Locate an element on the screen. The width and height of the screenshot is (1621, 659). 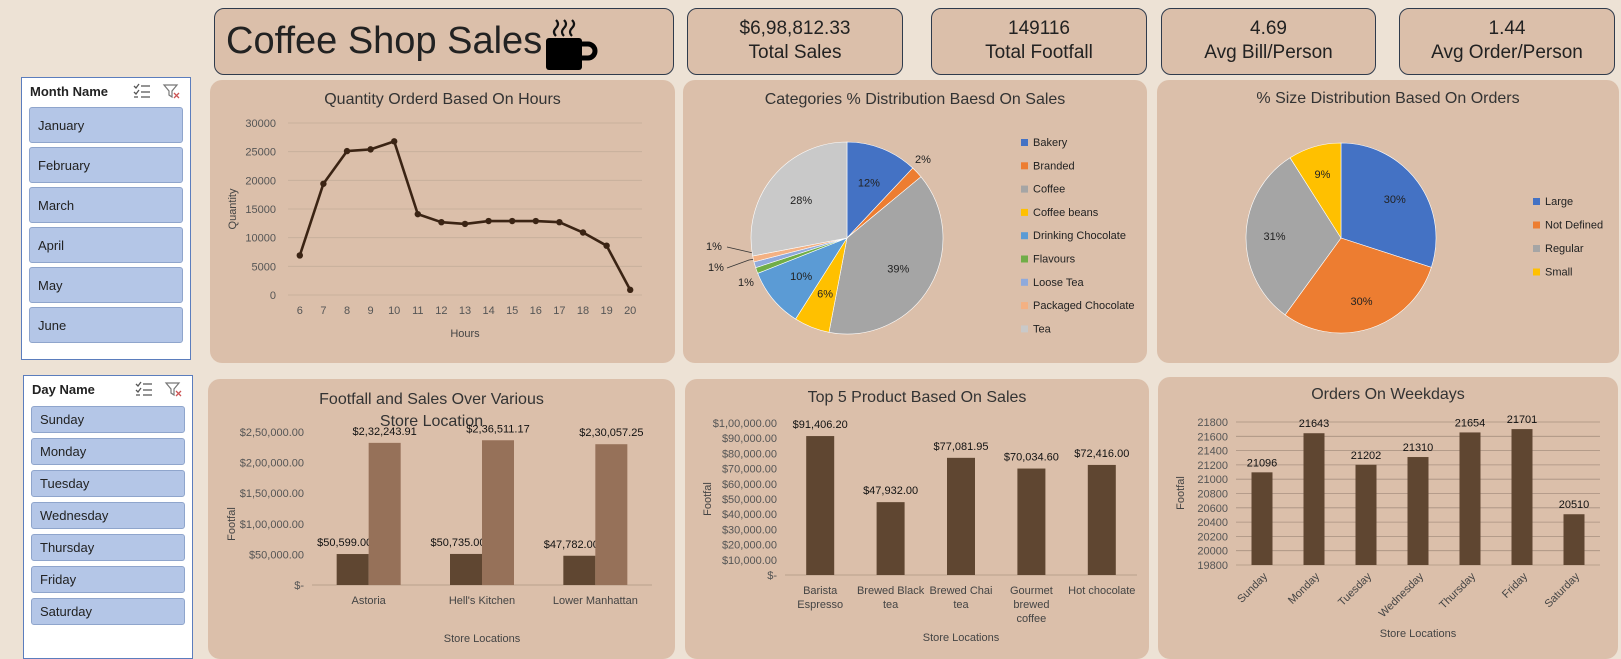
data-label: 21096 is located at coordinates (1262, 463).